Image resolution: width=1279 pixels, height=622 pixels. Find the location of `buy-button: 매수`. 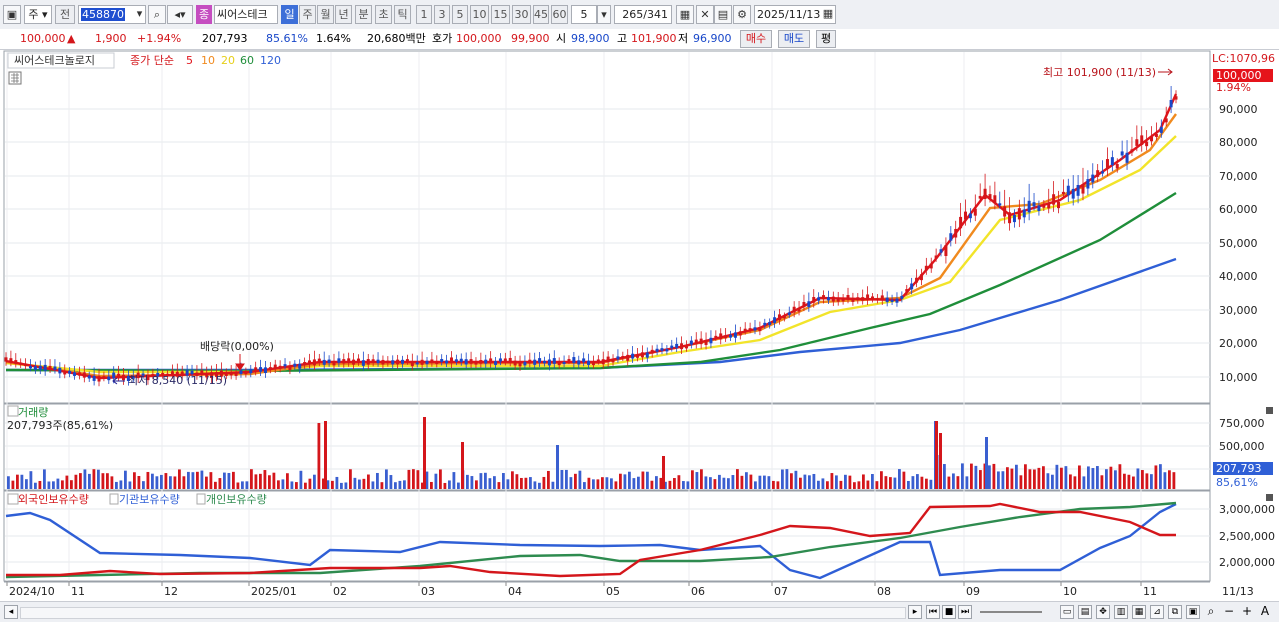

buy-button: 매수 is located at coordinates (756, 39).